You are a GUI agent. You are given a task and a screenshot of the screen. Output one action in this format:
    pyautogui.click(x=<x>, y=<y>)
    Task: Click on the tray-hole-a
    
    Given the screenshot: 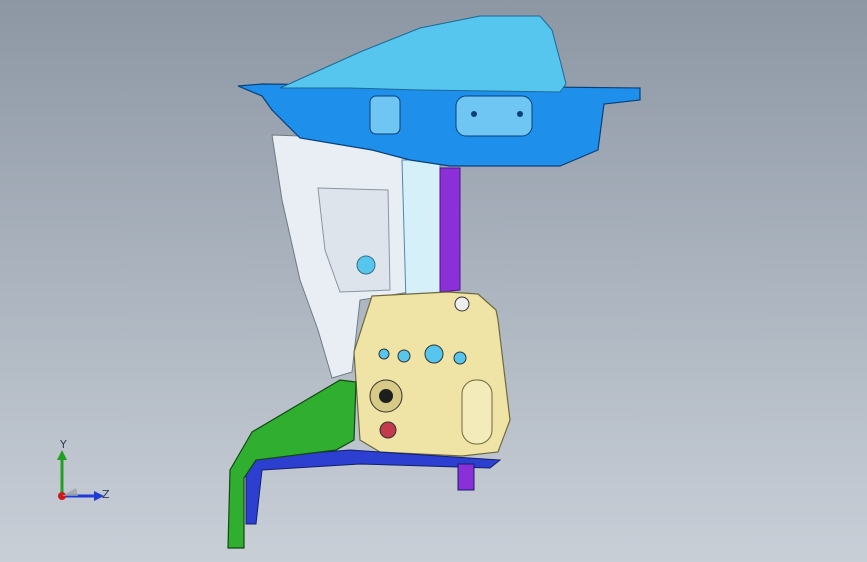 What is the action you would take?
    pyautogui.click(x=474, y=114)
    